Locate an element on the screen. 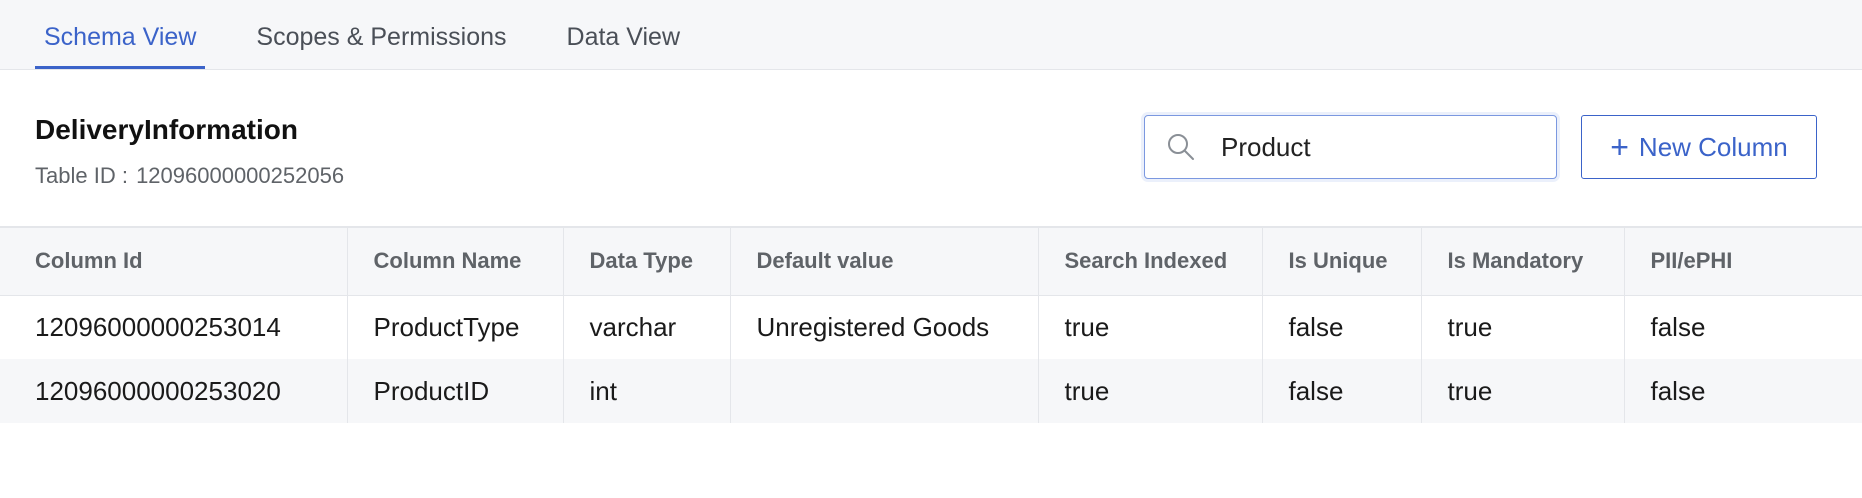  header-is-unique: Is Unique is located at coordinates (1342, 261).